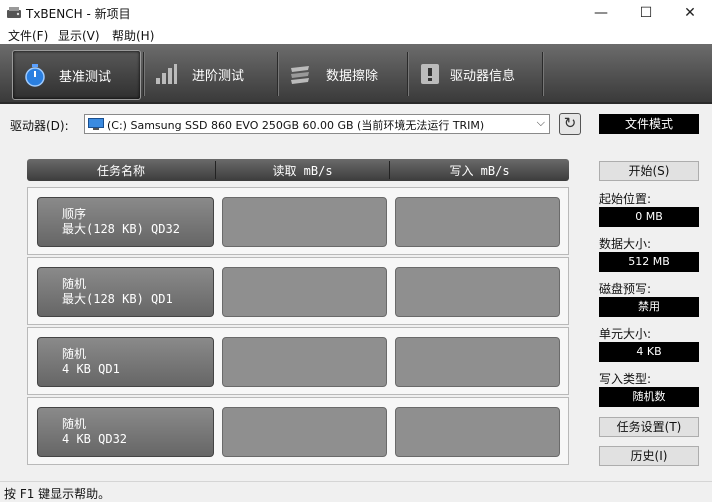 This screenshot has height=502, width=712. What do you see at coordinates (302, 171) in the screenshot?
I see `header-read: 读取 mB/s` at bounding box center [302, 171].